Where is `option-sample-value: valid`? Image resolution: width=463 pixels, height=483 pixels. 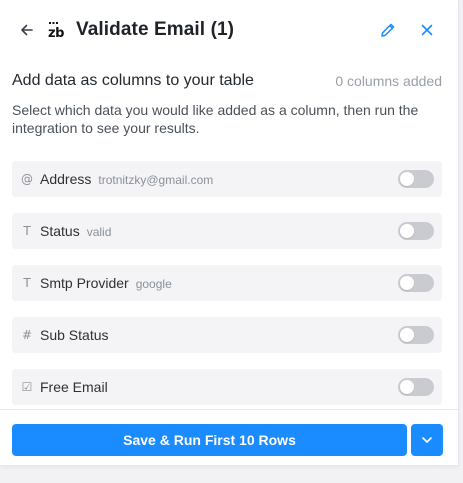 option-sample-value: valid is located at coordinates (99, 232).